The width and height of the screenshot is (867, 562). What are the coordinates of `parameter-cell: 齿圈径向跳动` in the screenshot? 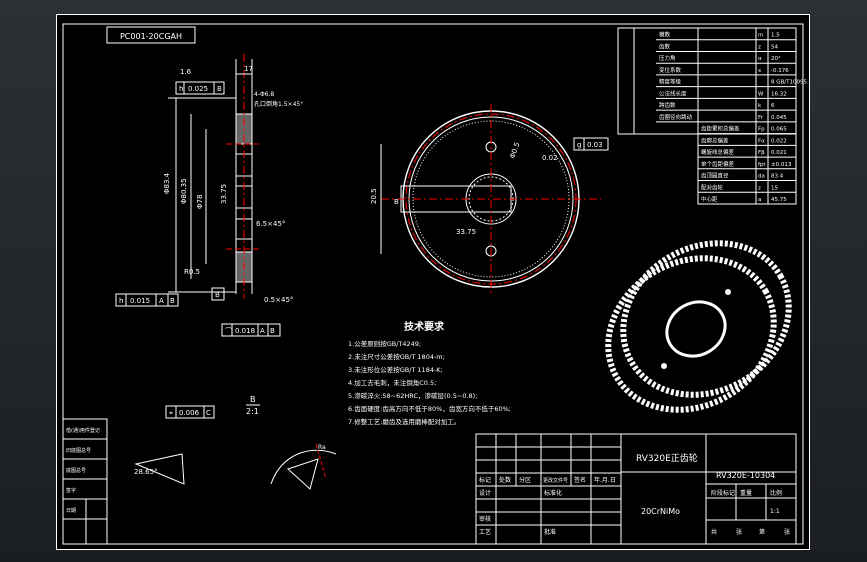 It's located at (676, 117).